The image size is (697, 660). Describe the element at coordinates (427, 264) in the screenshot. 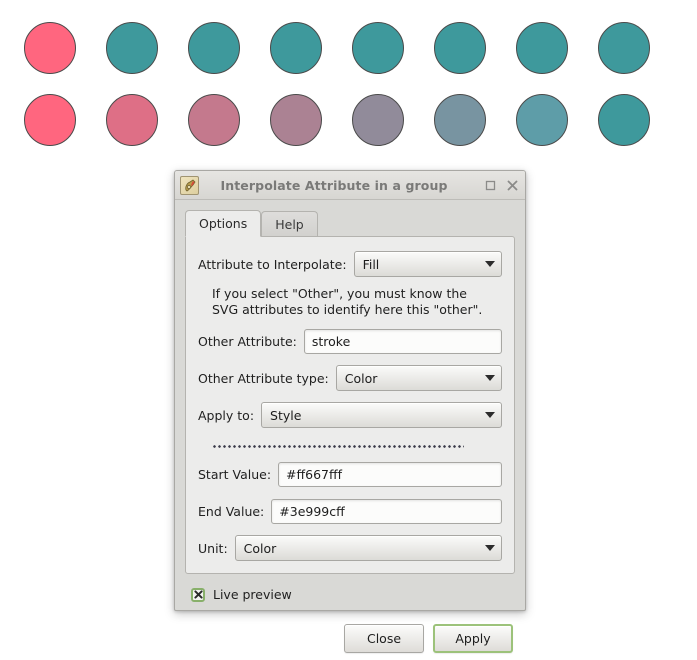

I see `attribute-to-interpolate-combo: Fill` at that location.